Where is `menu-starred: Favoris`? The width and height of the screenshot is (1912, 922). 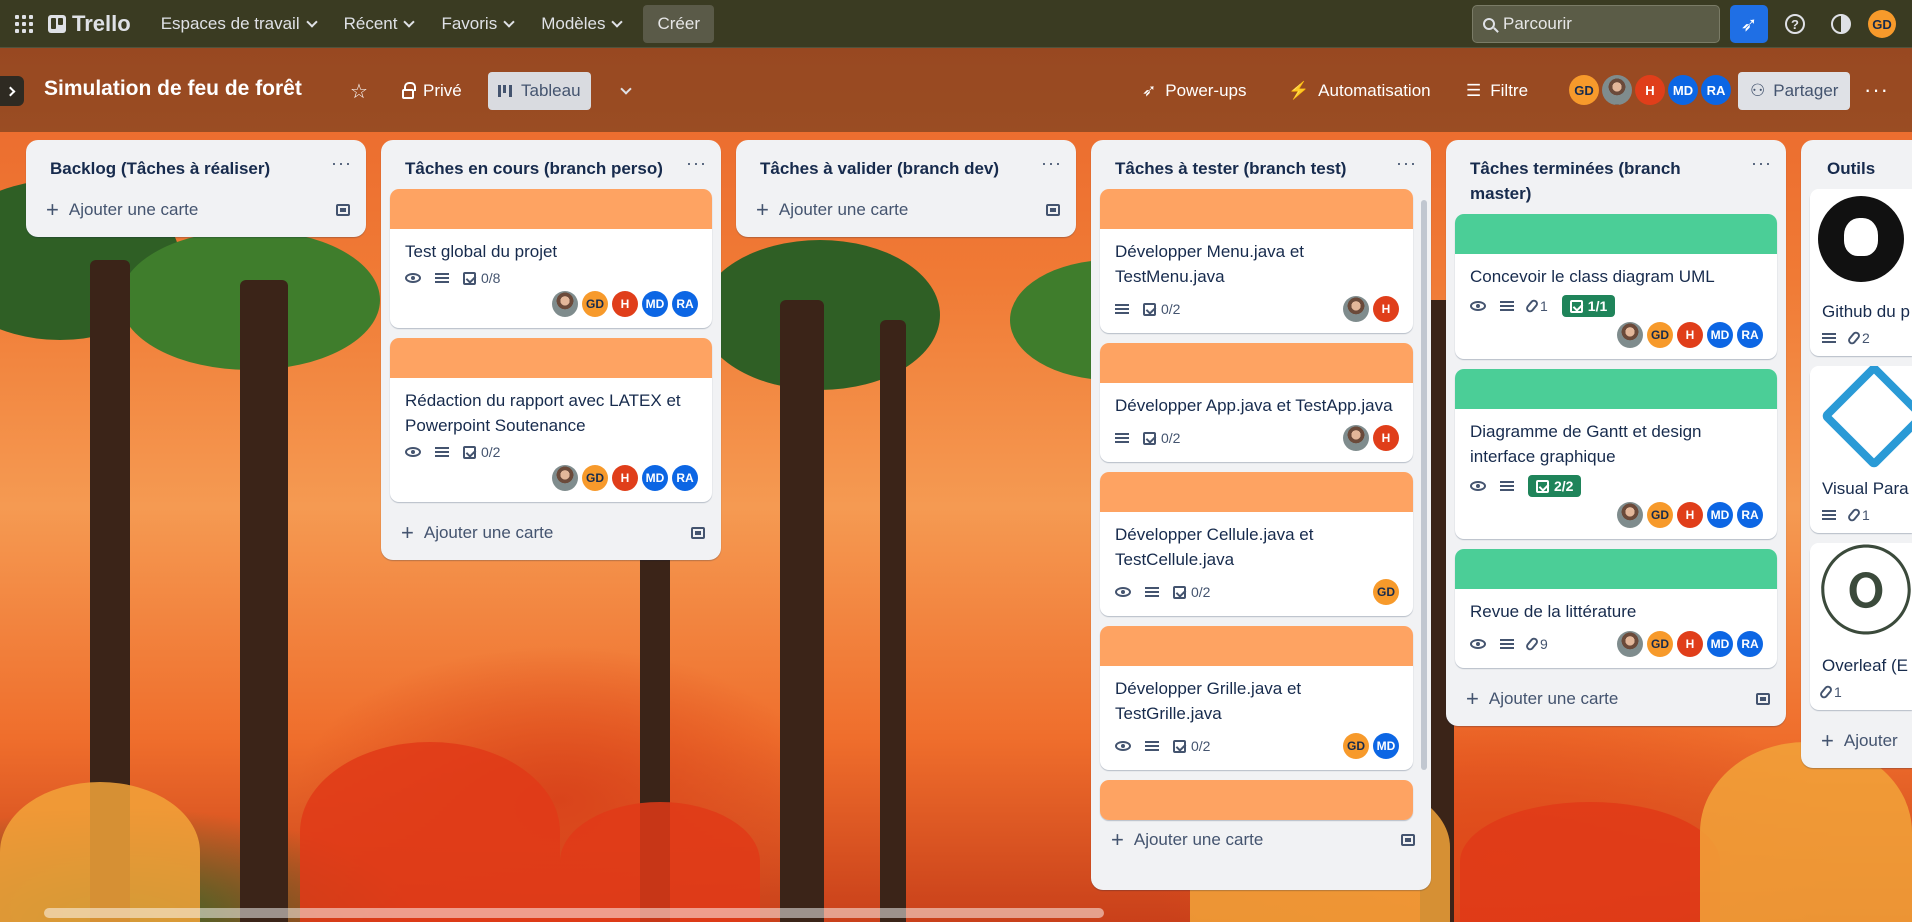 menu-starred: Favoris is located at coordinates (477, 24).